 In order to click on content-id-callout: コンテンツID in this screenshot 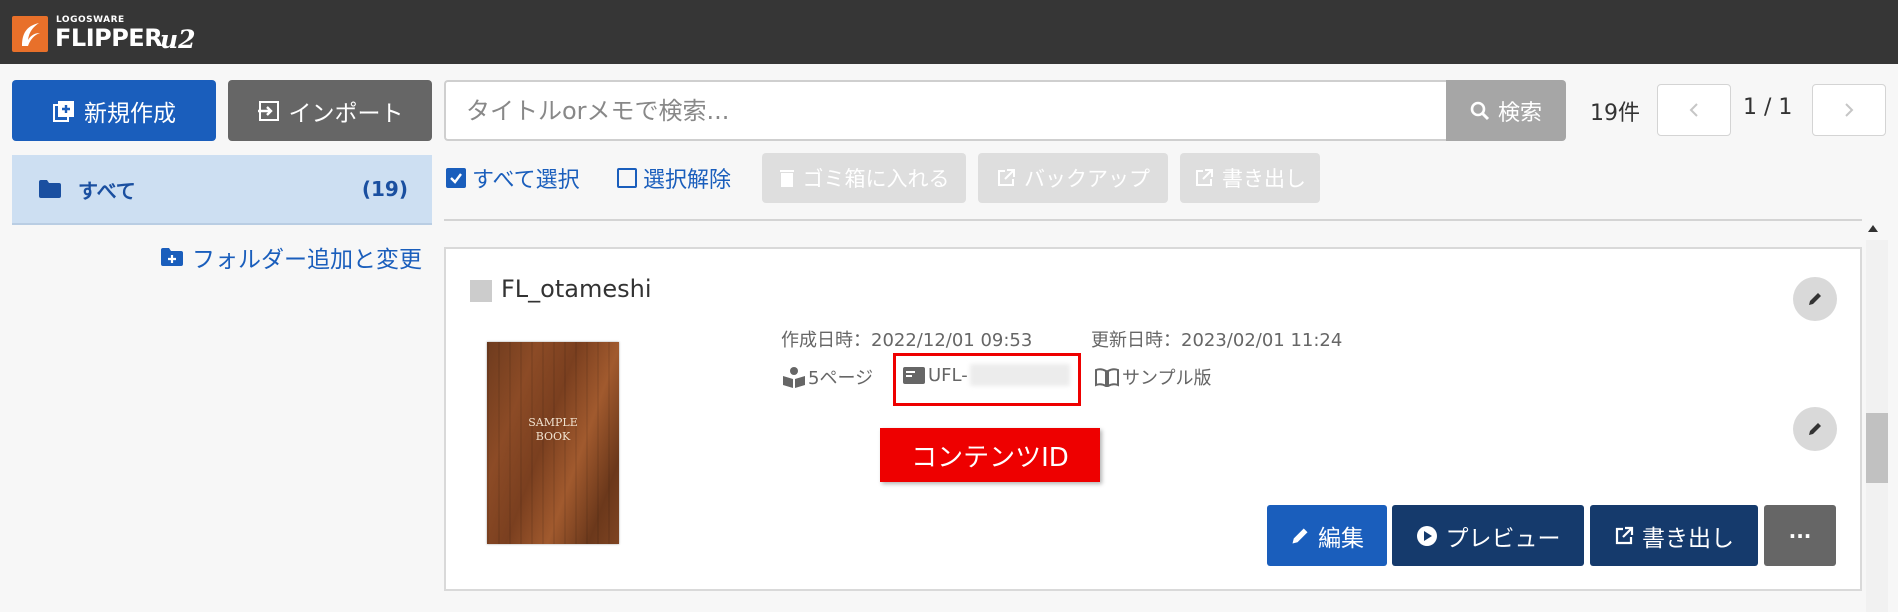, I will do `click(990, 455)`.